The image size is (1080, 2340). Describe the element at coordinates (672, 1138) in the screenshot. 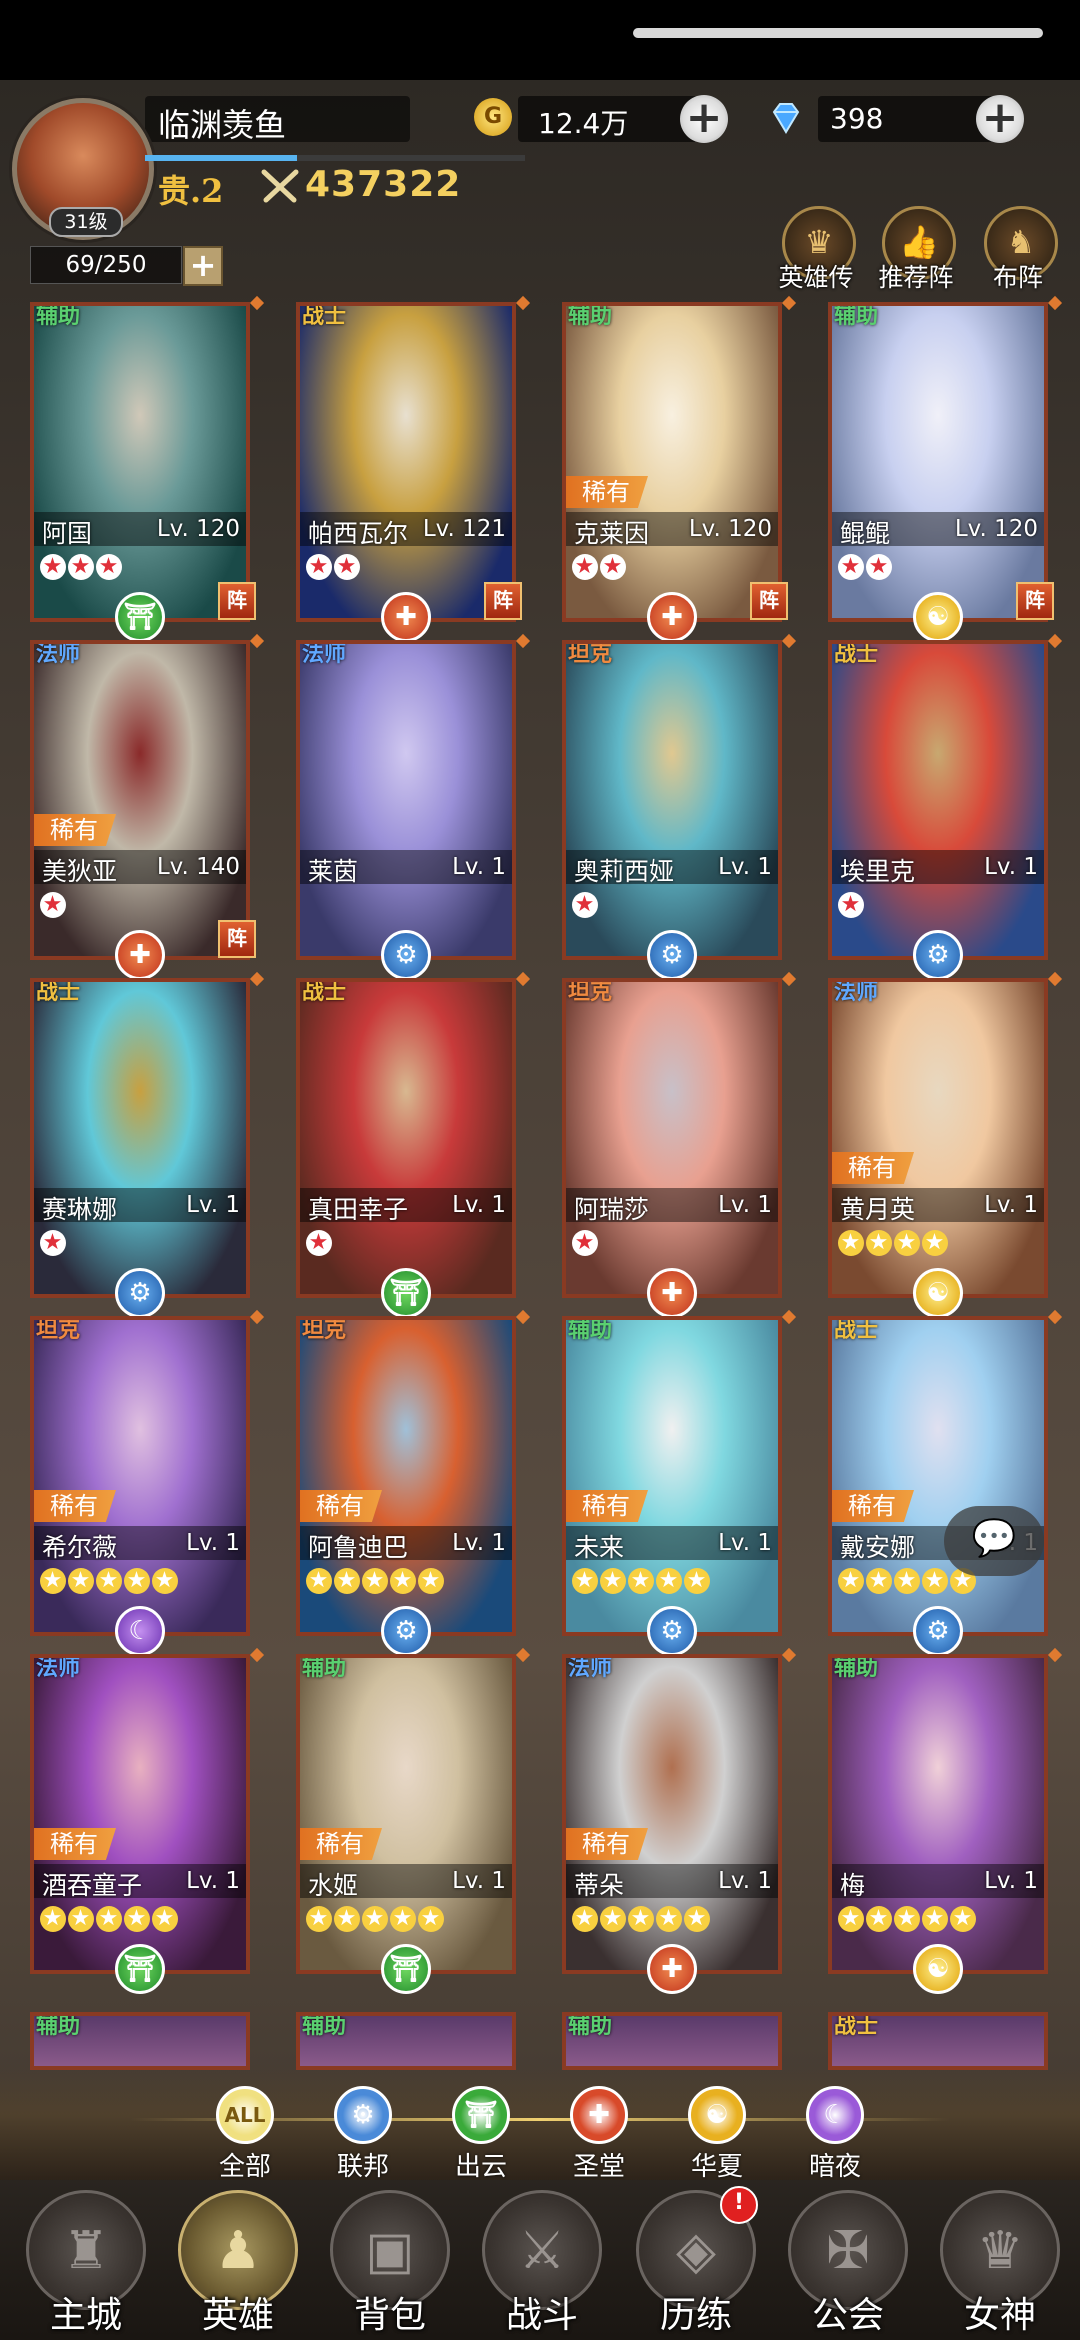

I see `hero-card: 坦克 阿瑞莎 Lv. 1 ★` at that location.